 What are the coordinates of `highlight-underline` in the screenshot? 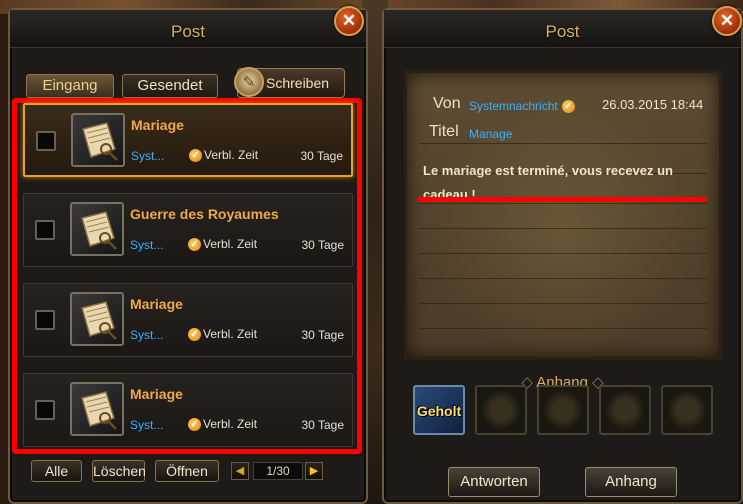 It's located at (562, 199).